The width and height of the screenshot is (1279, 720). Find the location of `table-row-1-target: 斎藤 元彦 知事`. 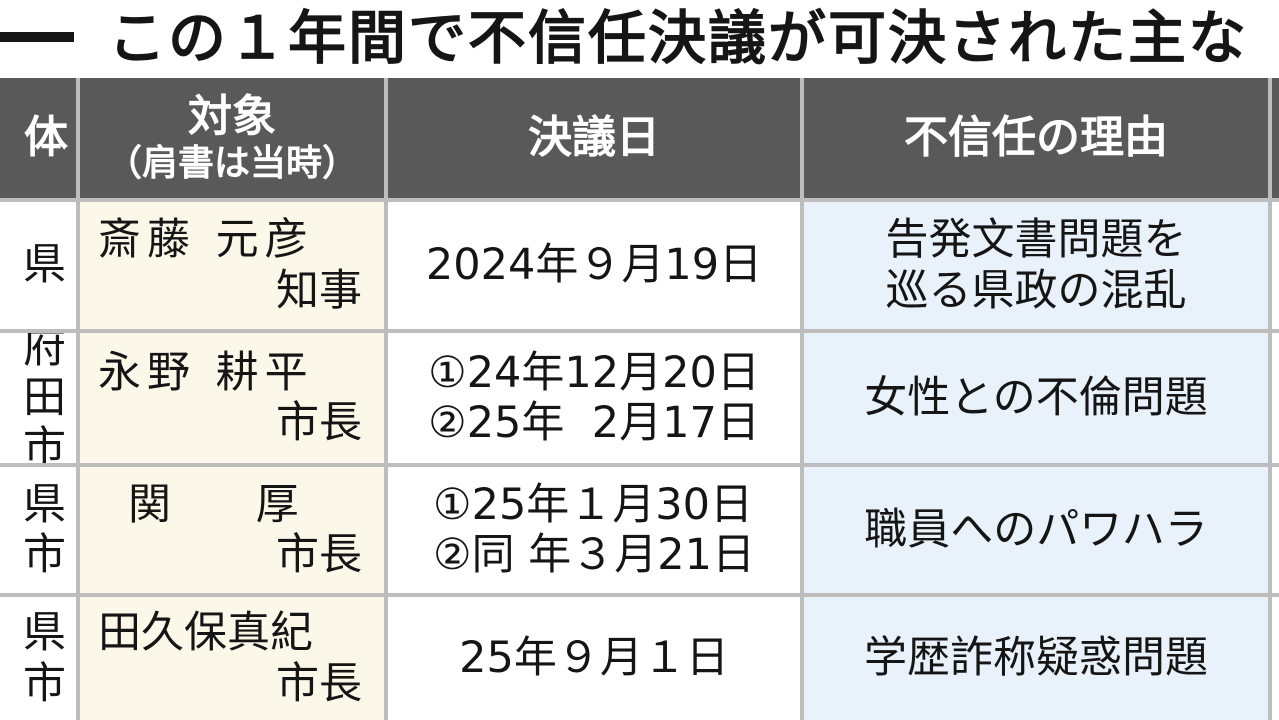

table-row-1-target: 斎藤 元彦 知事 is located at coordinates (232, 265).